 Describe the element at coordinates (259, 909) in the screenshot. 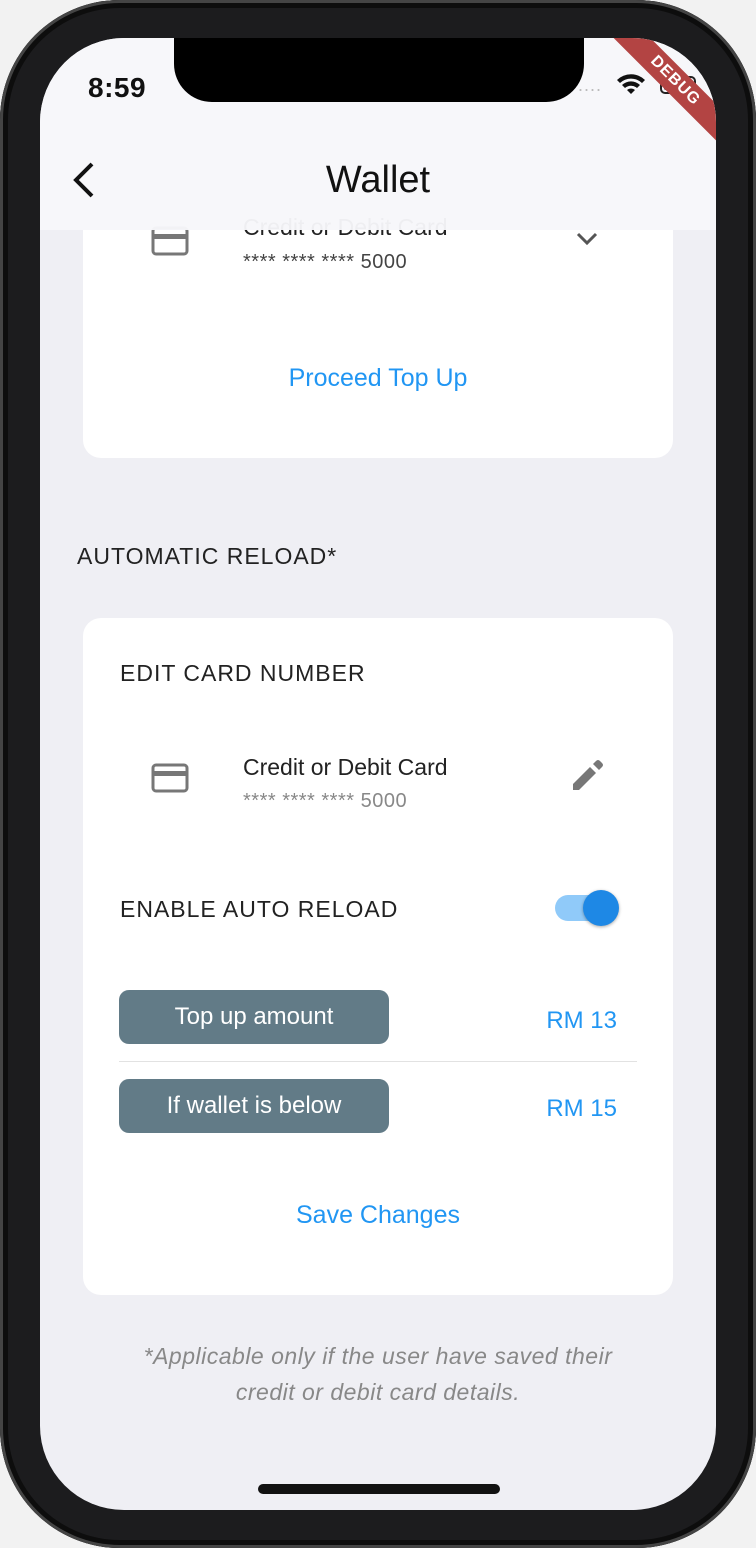

I see `enable-auto-reload-label: ENABLE AUTO RELOAD` at that location.